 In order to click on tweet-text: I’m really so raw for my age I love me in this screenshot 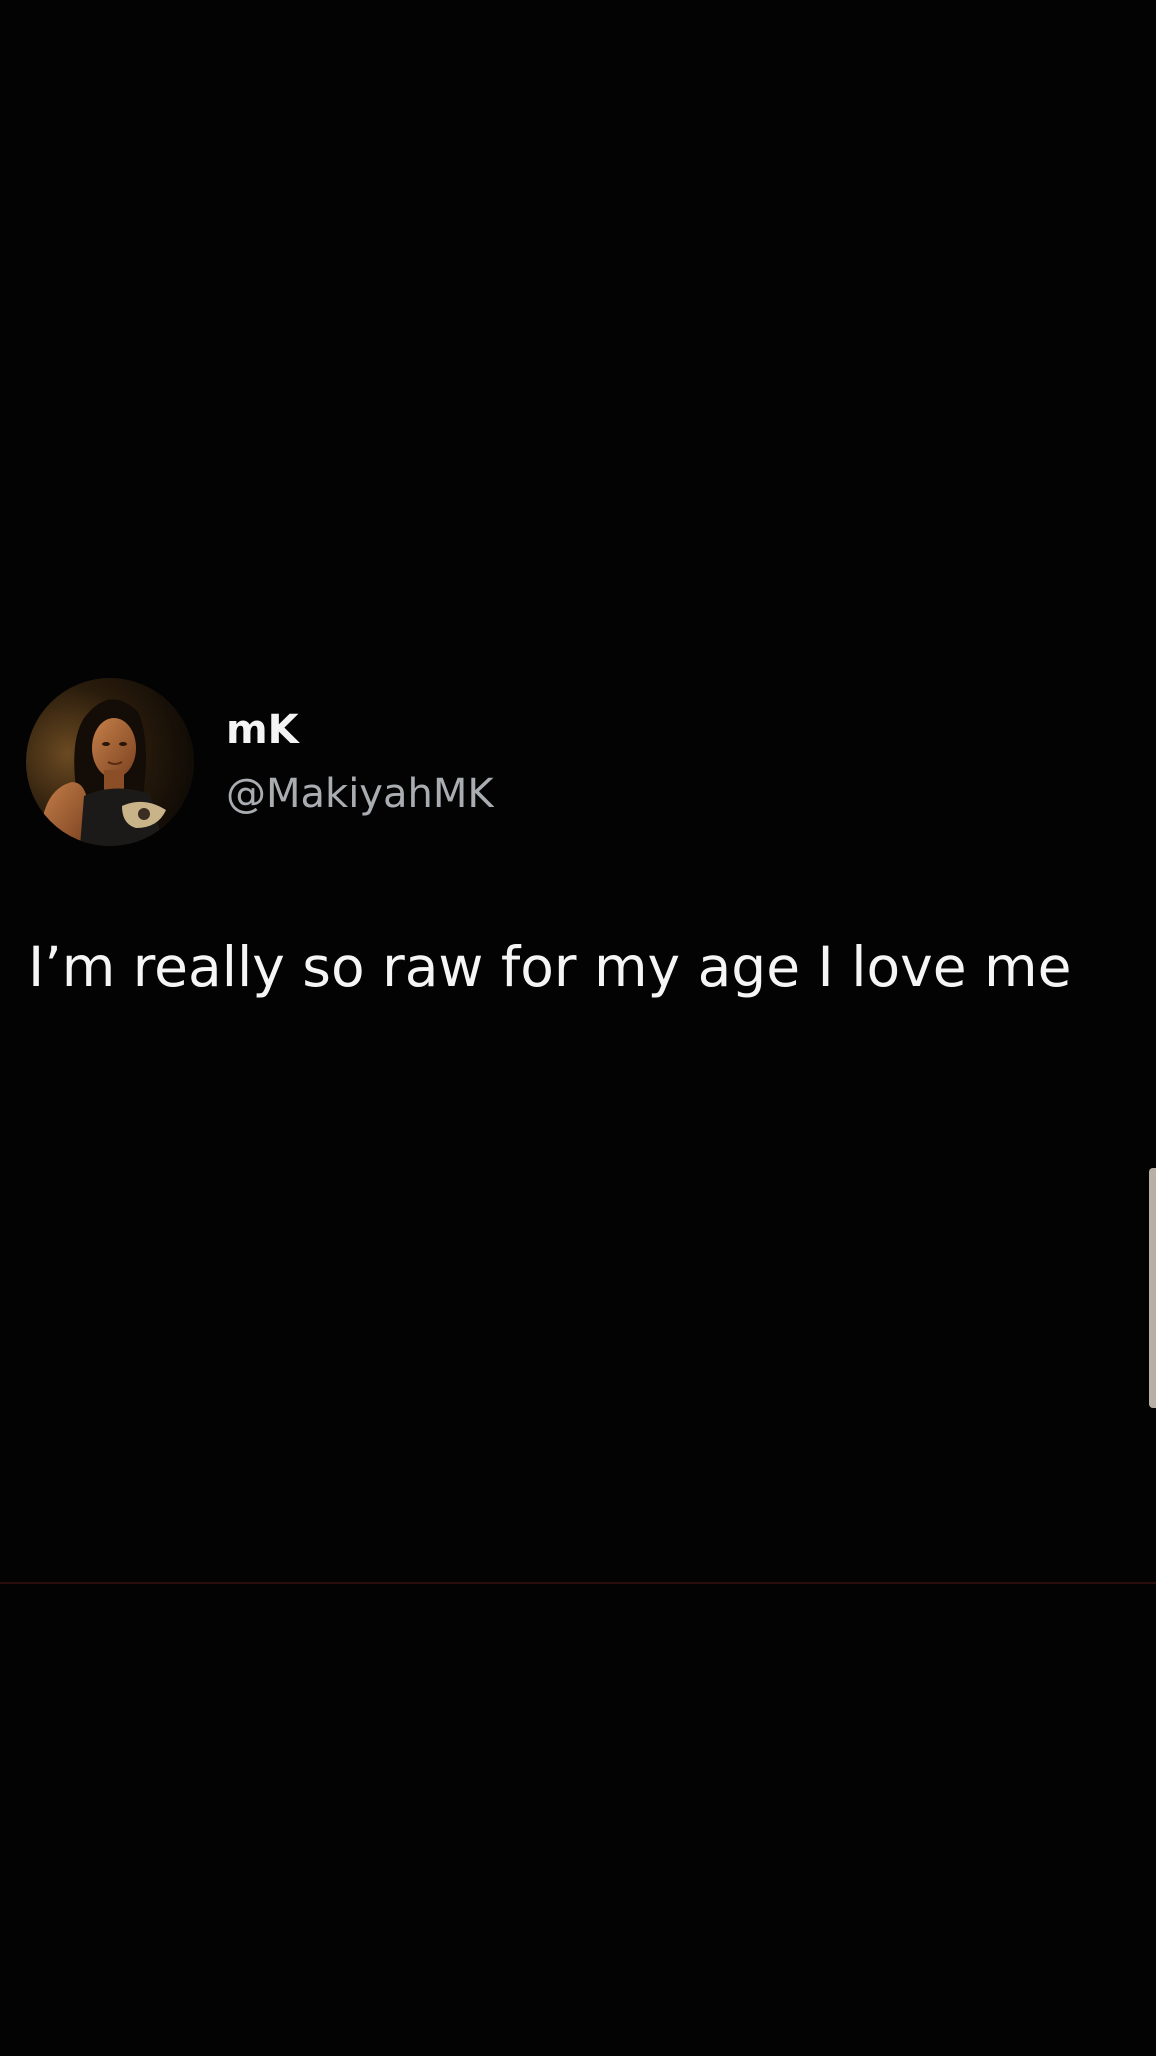, I will do `click(550, 967)`.